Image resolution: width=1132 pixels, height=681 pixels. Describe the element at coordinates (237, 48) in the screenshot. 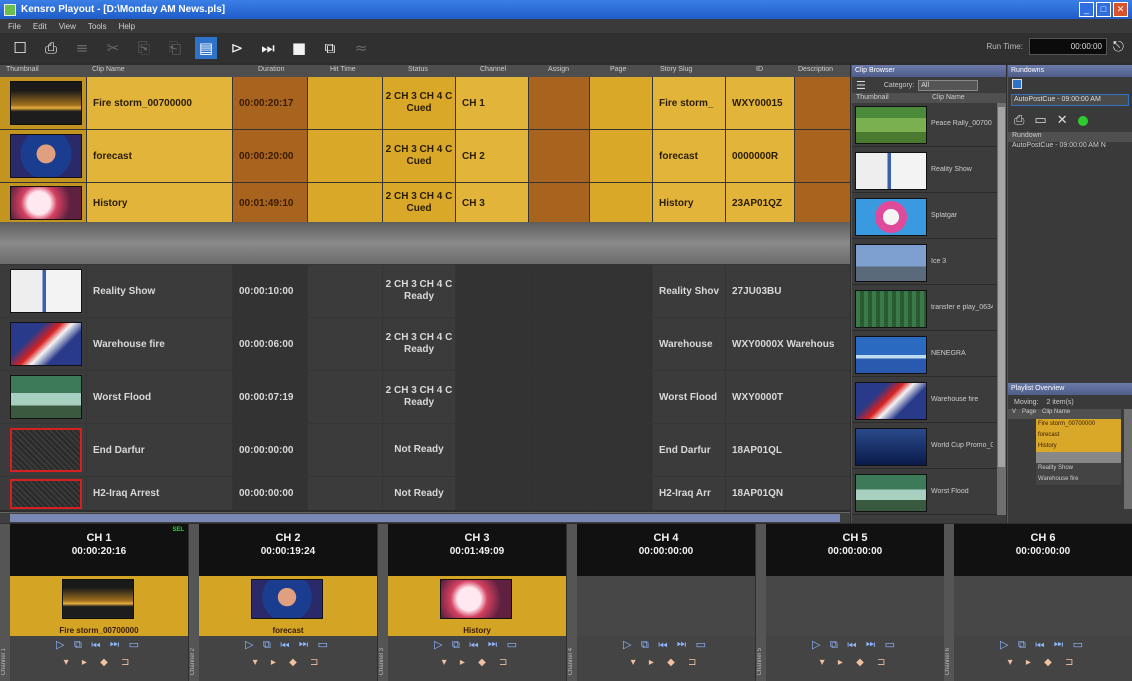

I see `play-icon: ⊳` at that location.